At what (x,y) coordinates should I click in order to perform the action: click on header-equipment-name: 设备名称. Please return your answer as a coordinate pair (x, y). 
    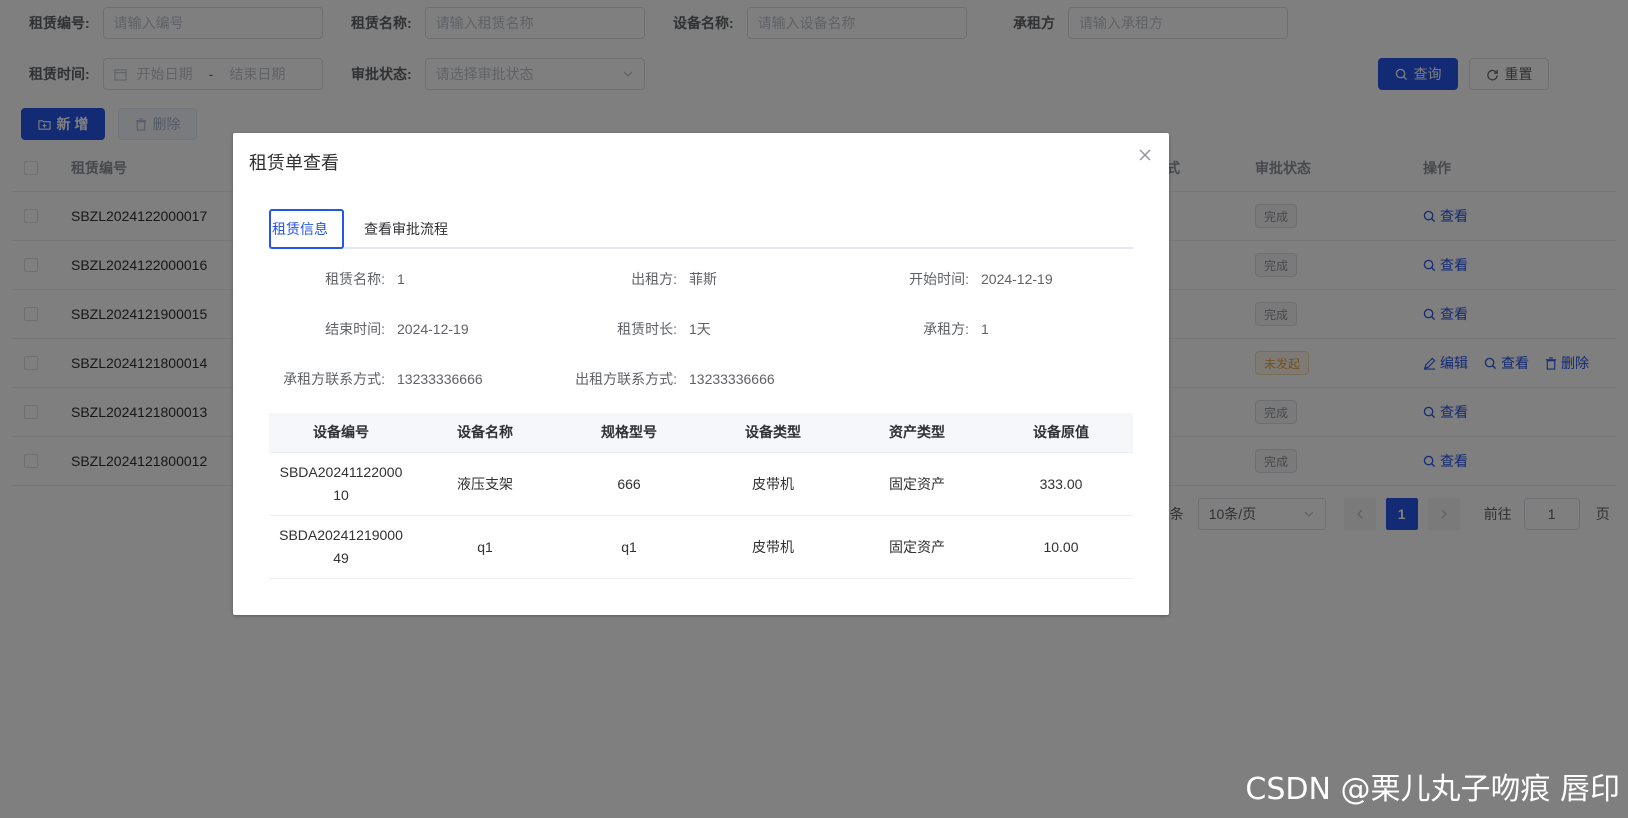
    Looking at the image, I should click on (485, 432).